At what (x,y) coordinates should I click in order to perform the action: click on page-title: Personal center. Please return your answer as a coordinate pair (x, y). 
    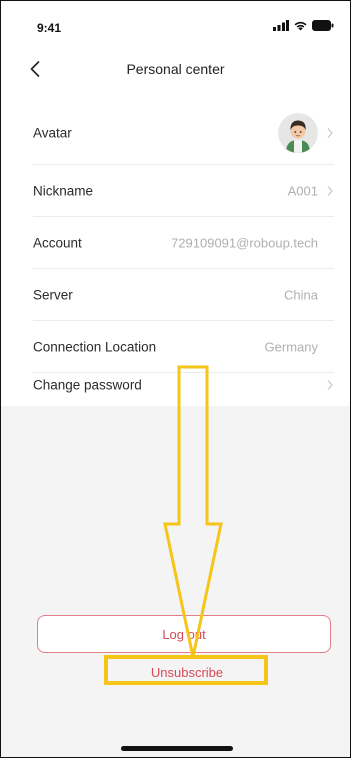
    Looking at the image, I should click on (175, 69).